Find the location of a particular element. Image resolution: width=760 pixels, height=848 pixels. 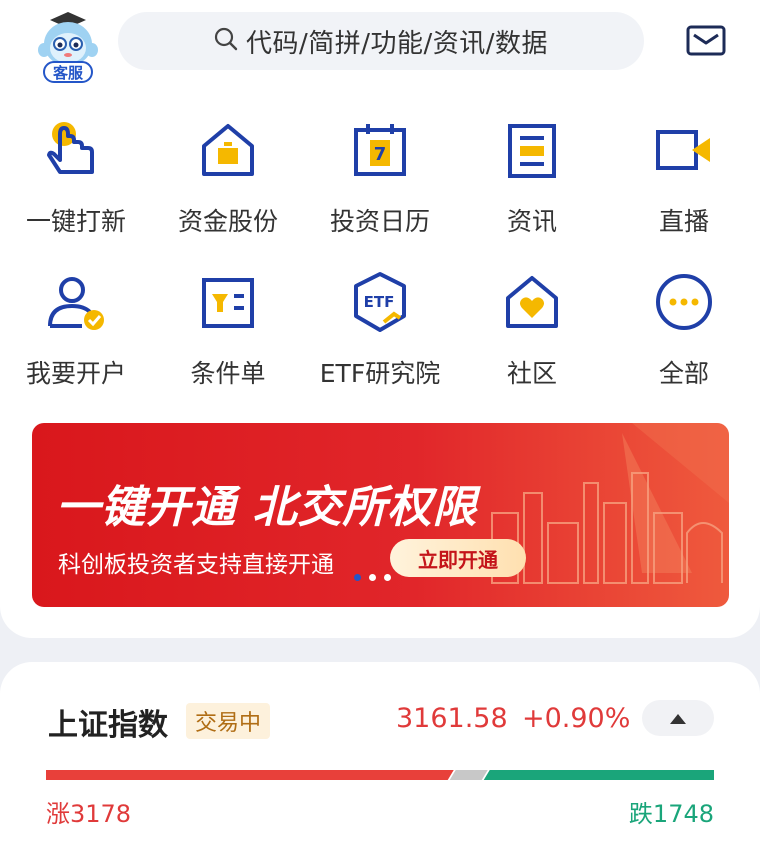

user-check-icon is located at coordinates (76, 302).